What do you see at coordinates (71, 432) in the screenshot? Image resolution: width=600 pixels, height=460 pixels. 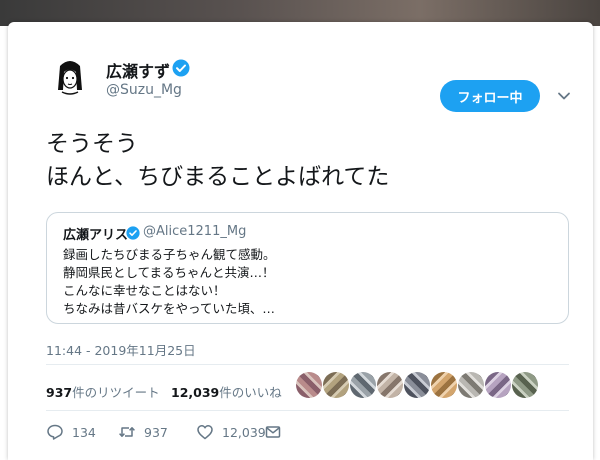 I see `reply-button: 134` at bounding box center [71, 432].